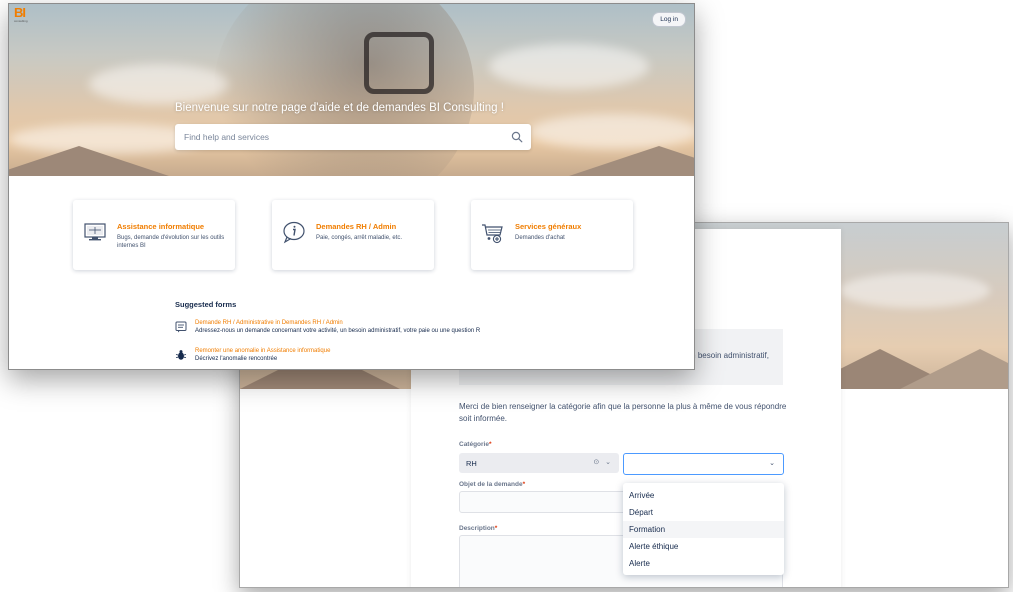  What do you see at coordinates (517, 137) in the screenshot?
I see `search-icon` at bounding box center [517, 137].